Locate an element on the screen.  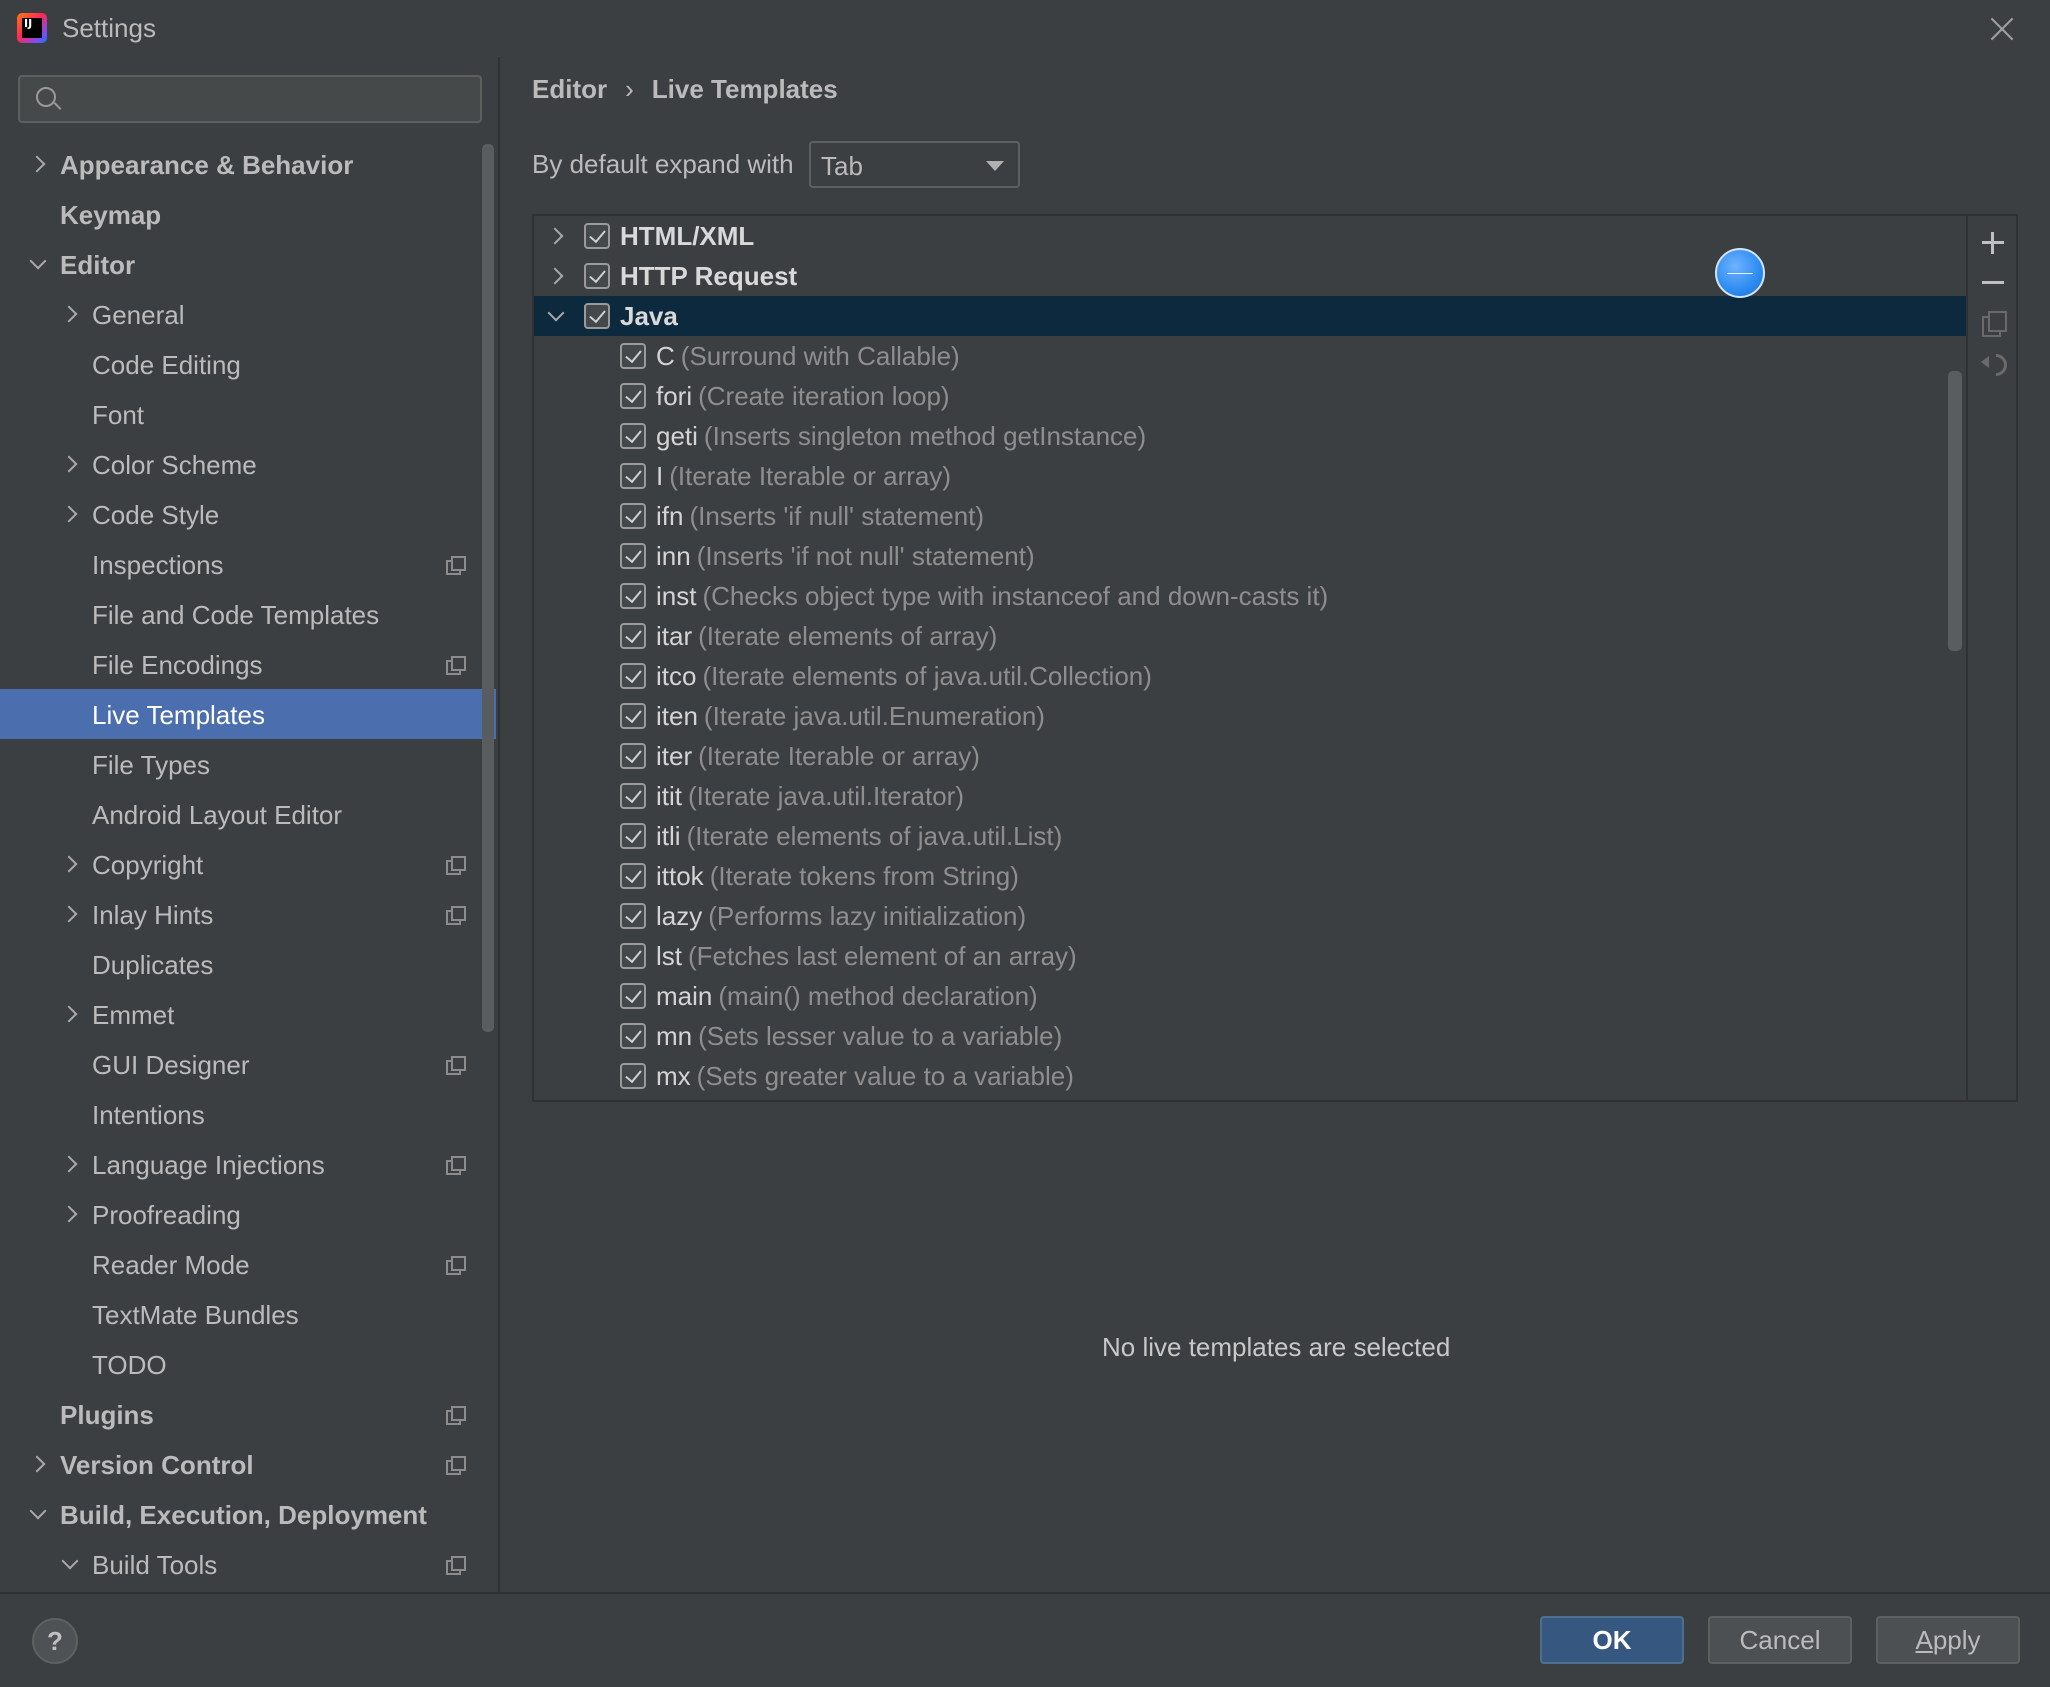
sidebar-item: Code Style is located at coordinates (248, 514).